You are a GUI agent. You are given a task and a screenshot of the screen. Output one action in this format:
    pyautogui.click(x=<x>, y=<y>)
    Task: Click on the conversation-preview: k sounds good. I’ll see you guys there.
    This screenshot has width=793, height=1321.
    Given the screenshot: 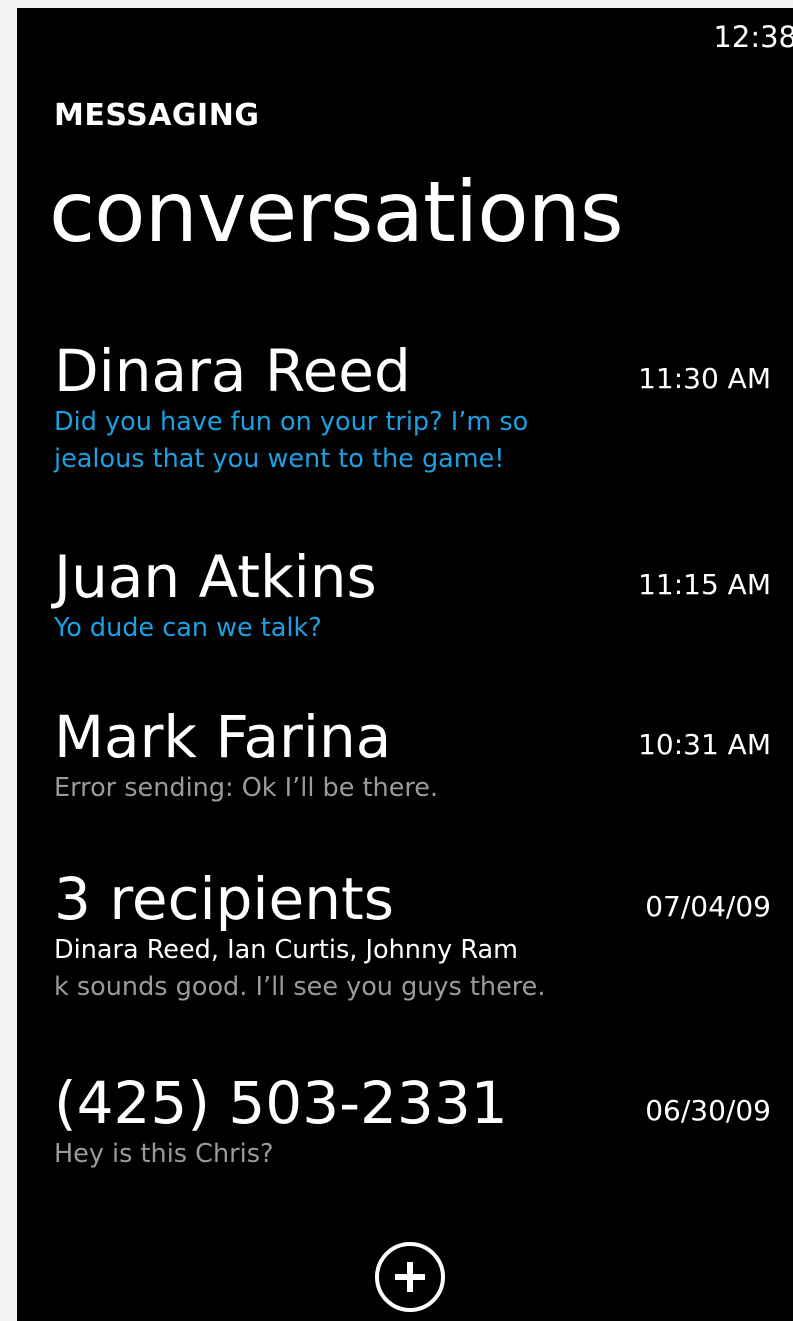 What is the action you would take?
    pyautogui.click(x=300, y=987)
    